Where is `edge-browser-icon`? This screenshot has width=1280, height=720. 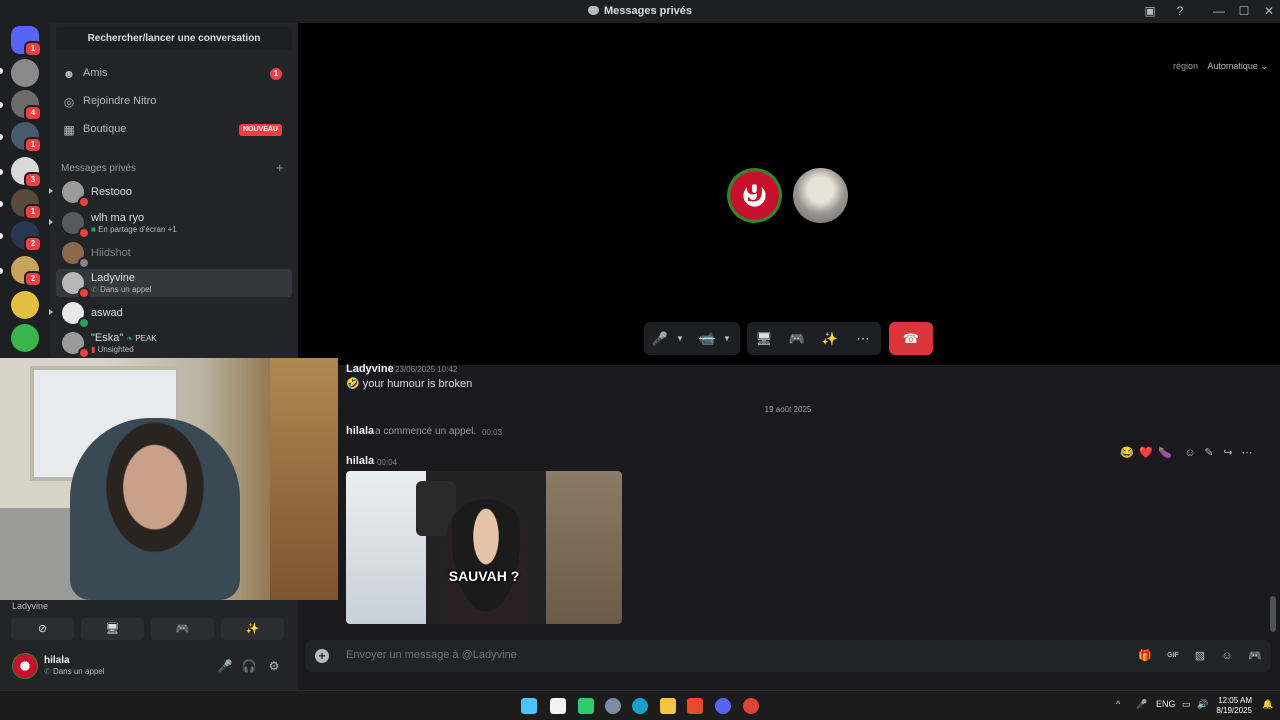 edge-browser-icon is located at coordinates (640, 706).